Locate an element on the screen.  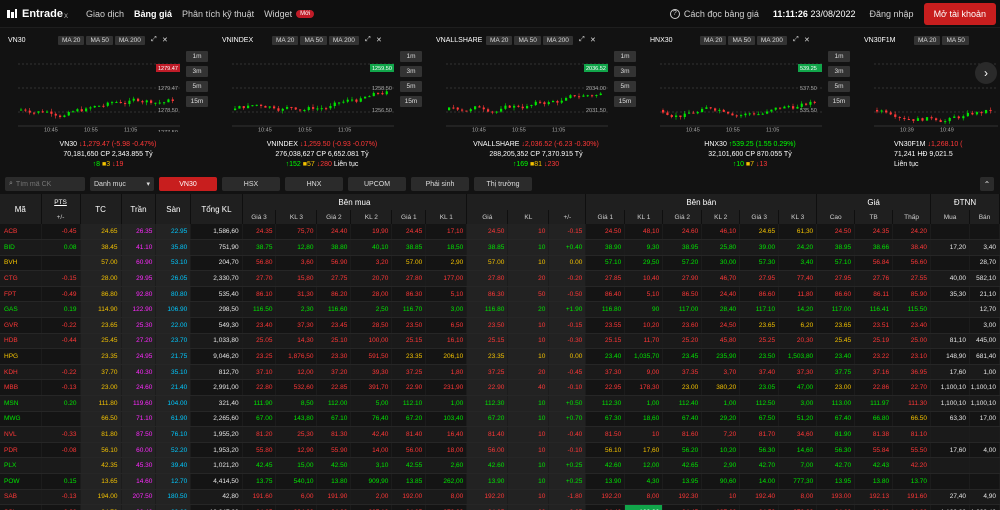
col-kl: KL is located at coordinates (528, 217).